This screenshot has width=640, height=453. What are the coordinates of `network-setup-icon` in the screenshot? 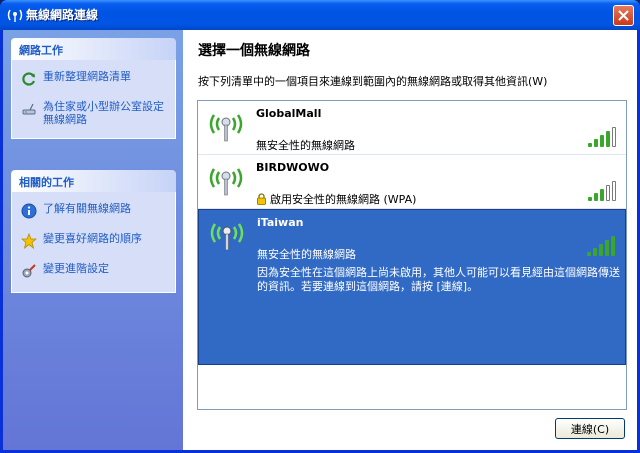 It's located at (29, 109).